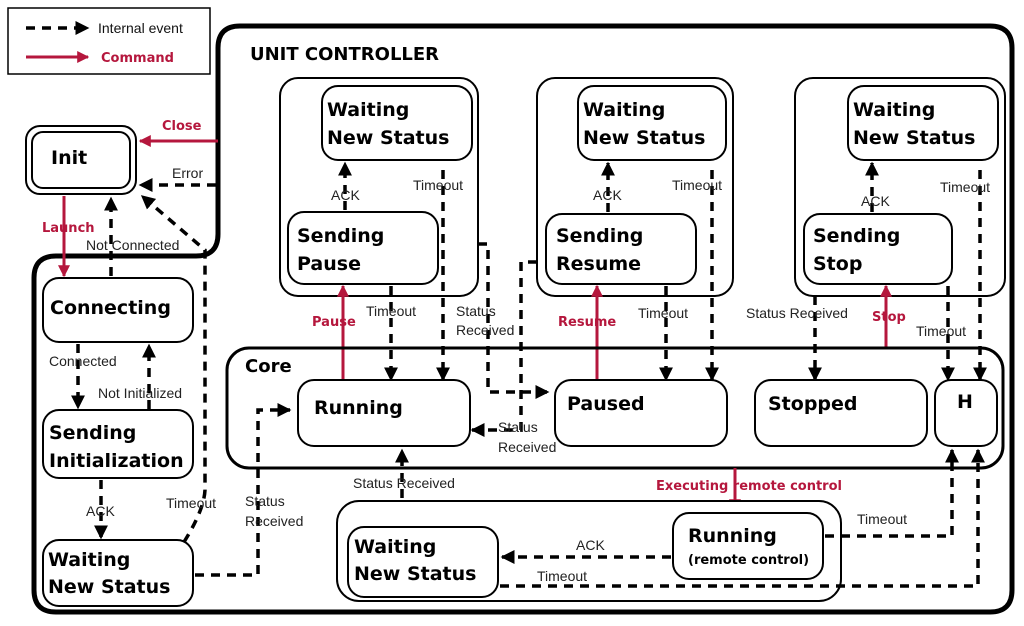 The height and width of the screenshot is (626, 1024). What do you see at coordinates (340, 236) in the screenshot?
I see `state-sending-pause-line1: Sending` at bounding box center [340, 236].